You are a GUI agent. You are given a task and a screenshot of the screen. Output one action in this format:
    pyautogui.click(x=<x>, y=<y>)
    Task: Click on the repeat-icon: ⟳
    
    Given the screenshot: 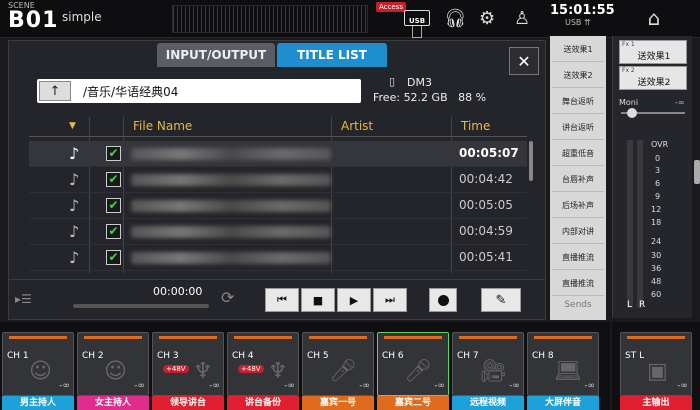 What is the action you would take?
    pyautogui.click(x=227, y=297)
    